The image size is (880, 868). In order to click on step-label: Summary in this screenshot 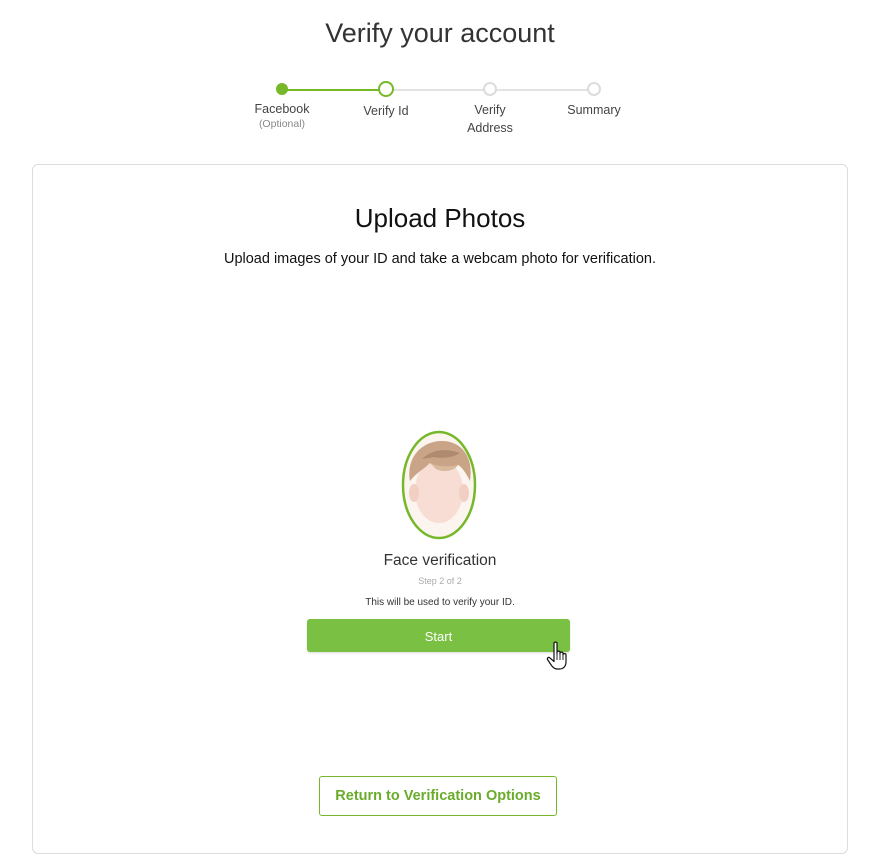, I will do `click(594, 110)`.